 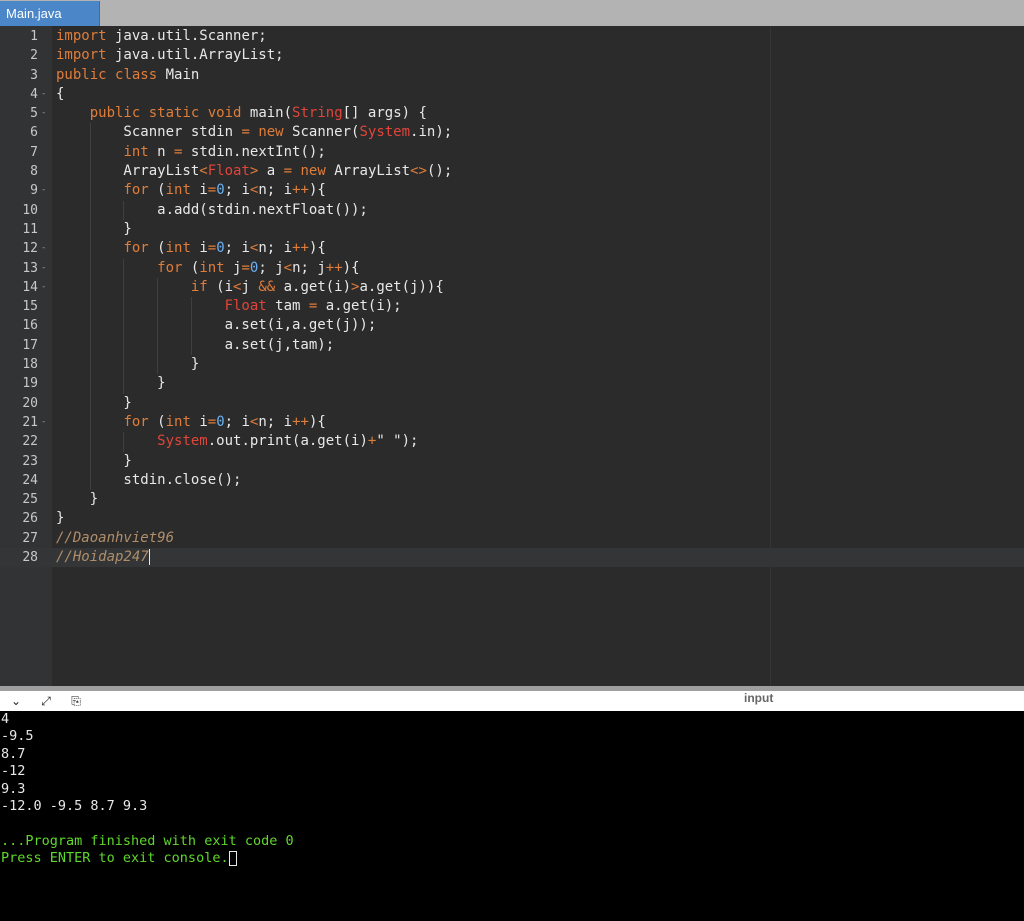 I want to click on code-line: 4-{, so click(x=512, y=94).